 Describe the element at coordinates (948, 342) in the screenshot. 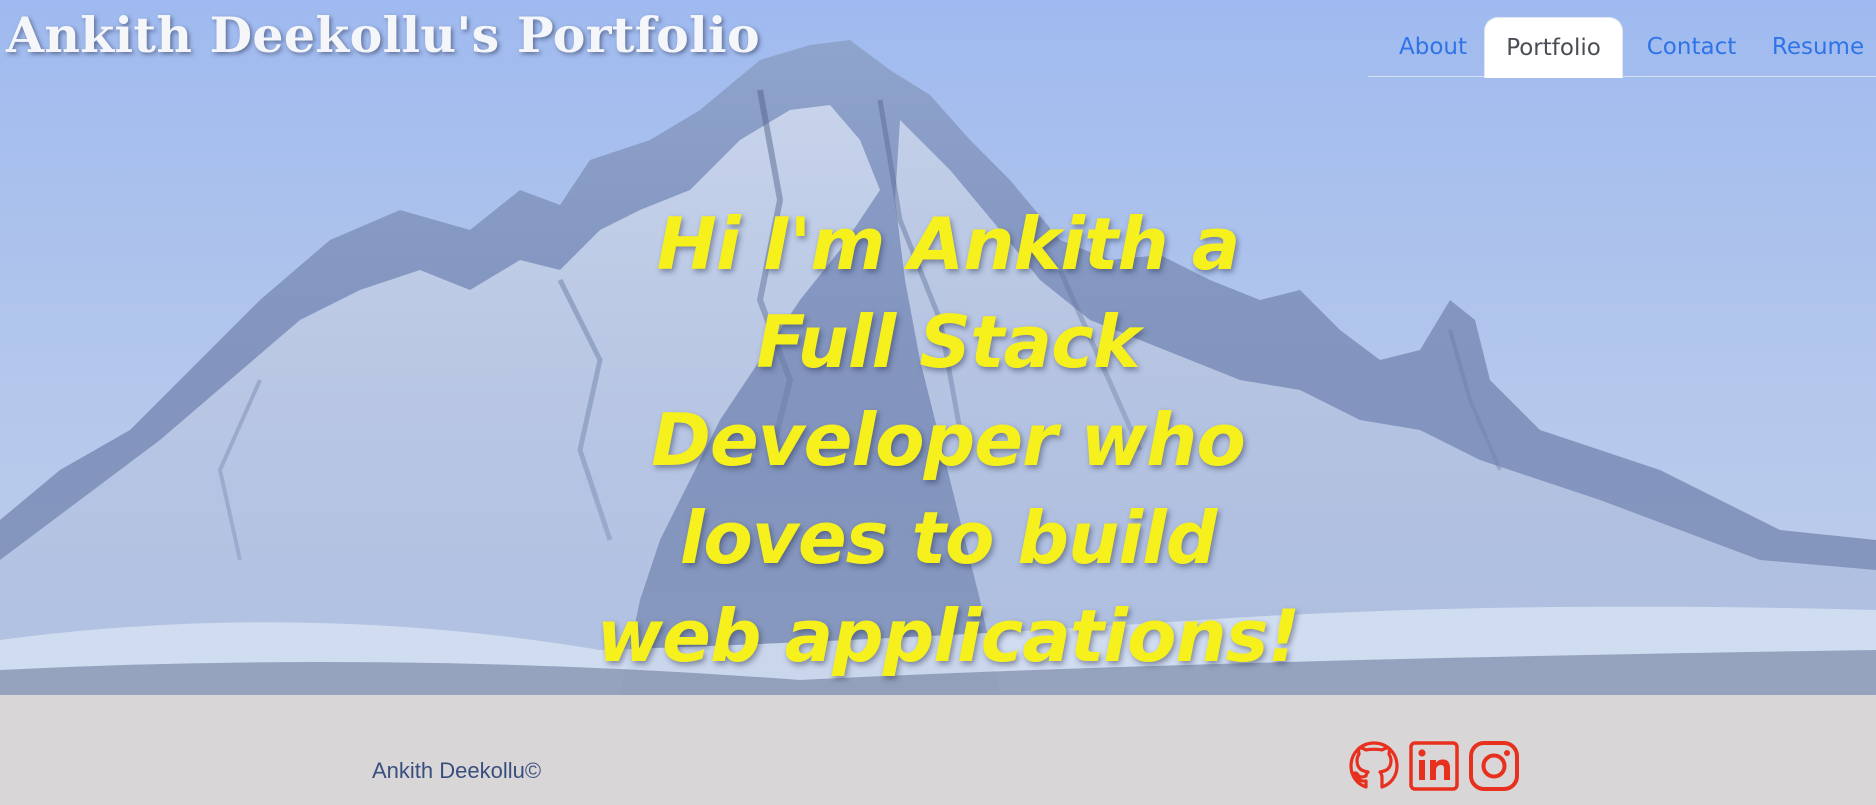

I see `headline-line: Full Stack` at that location.